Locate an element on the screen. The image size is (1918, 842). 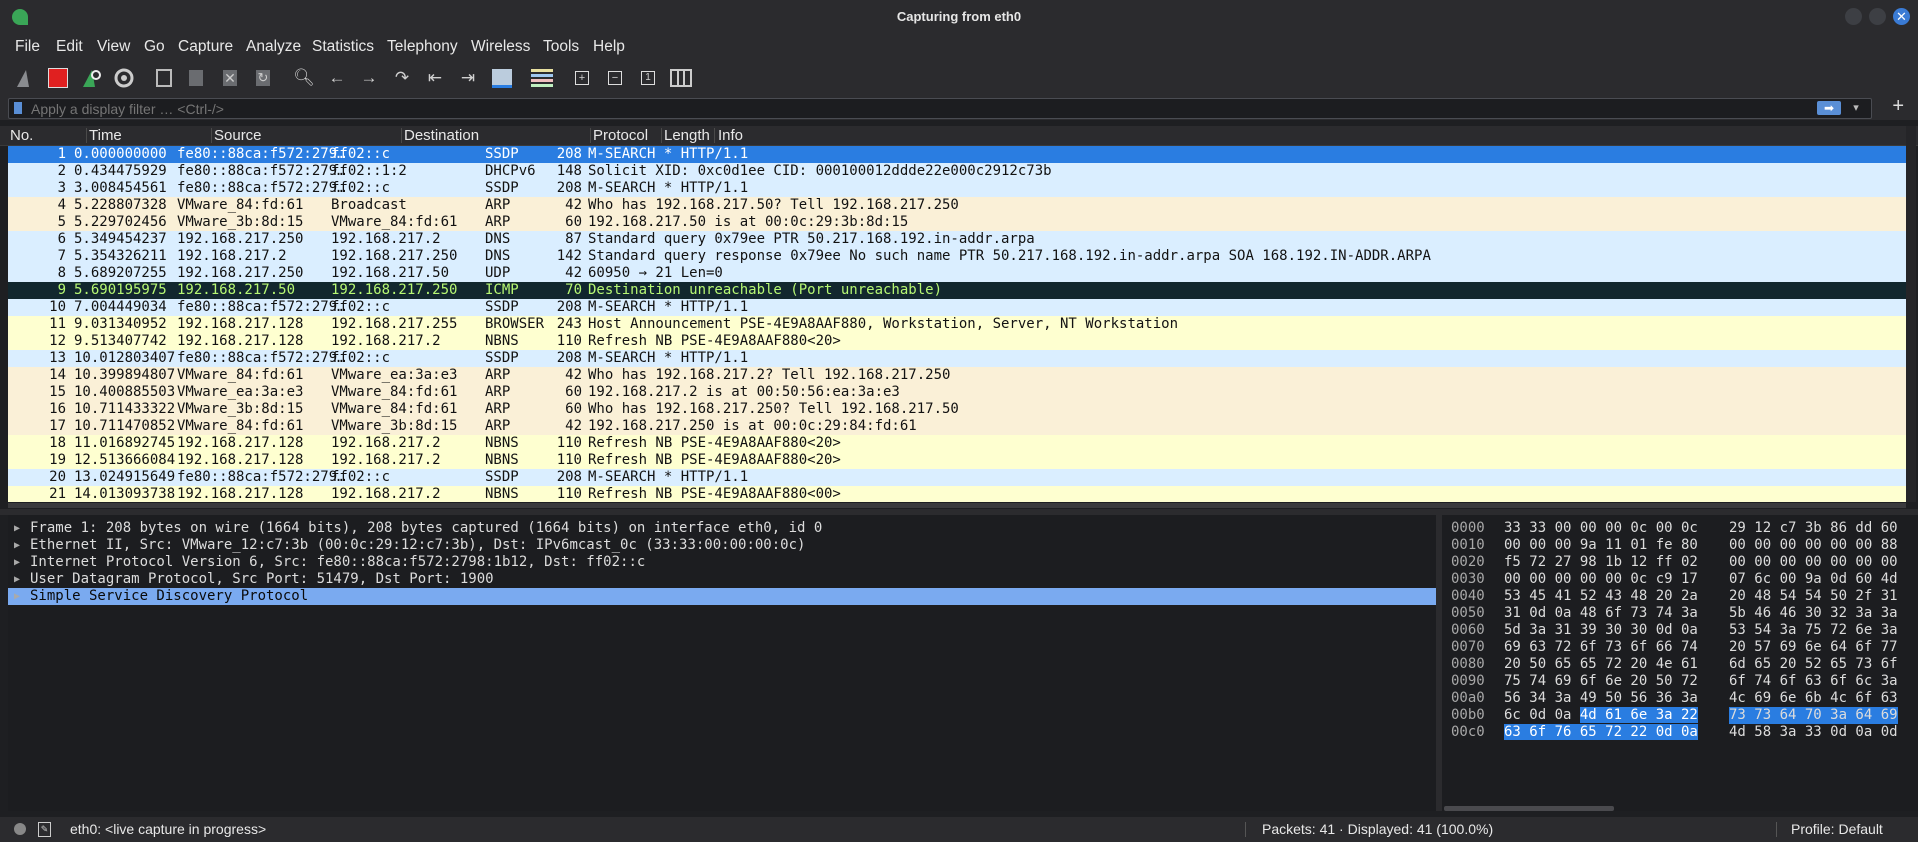
column-protocol: Protocol is located at coordinates (620, 135).